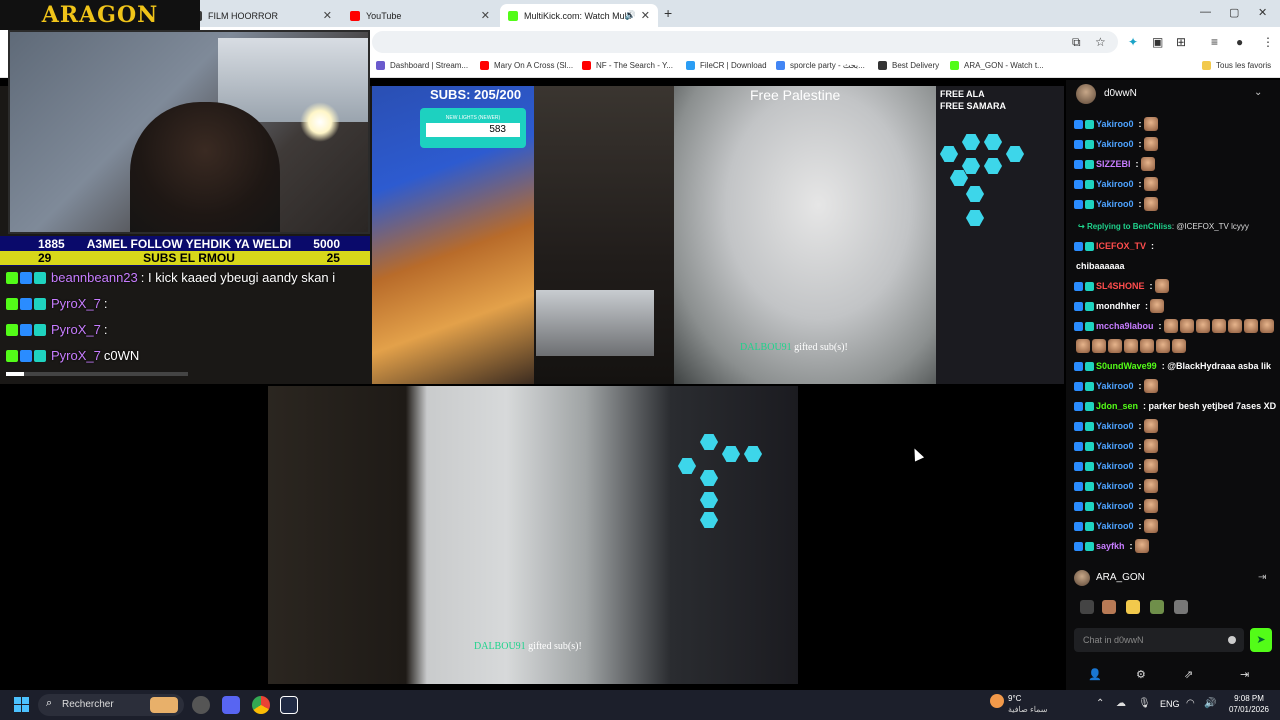  What do you see at coordinates (40, 329) in the screenshot?
I see `gift-badge-icon` at bounding box center [40, 329].